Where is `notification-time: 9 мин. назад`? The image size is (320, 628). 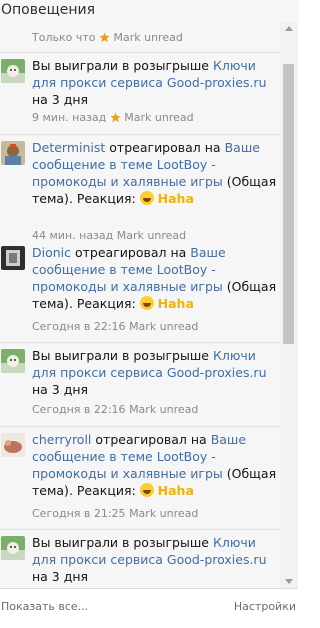 notification-time: 9 мин. назад is located at coordinates (69, 117).